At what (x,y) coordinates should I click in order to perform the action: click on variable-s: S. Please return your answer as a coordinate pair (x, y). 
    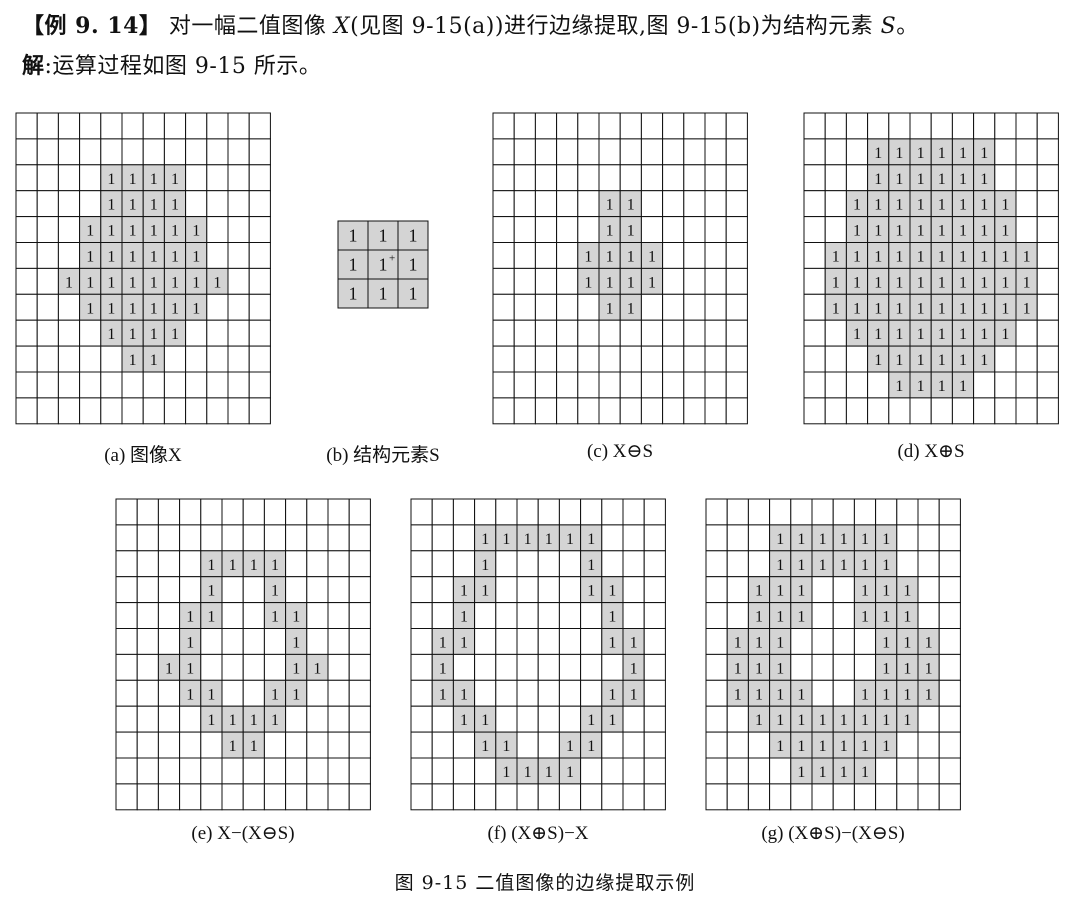
    Looking at the image, I should click on (888, 26).